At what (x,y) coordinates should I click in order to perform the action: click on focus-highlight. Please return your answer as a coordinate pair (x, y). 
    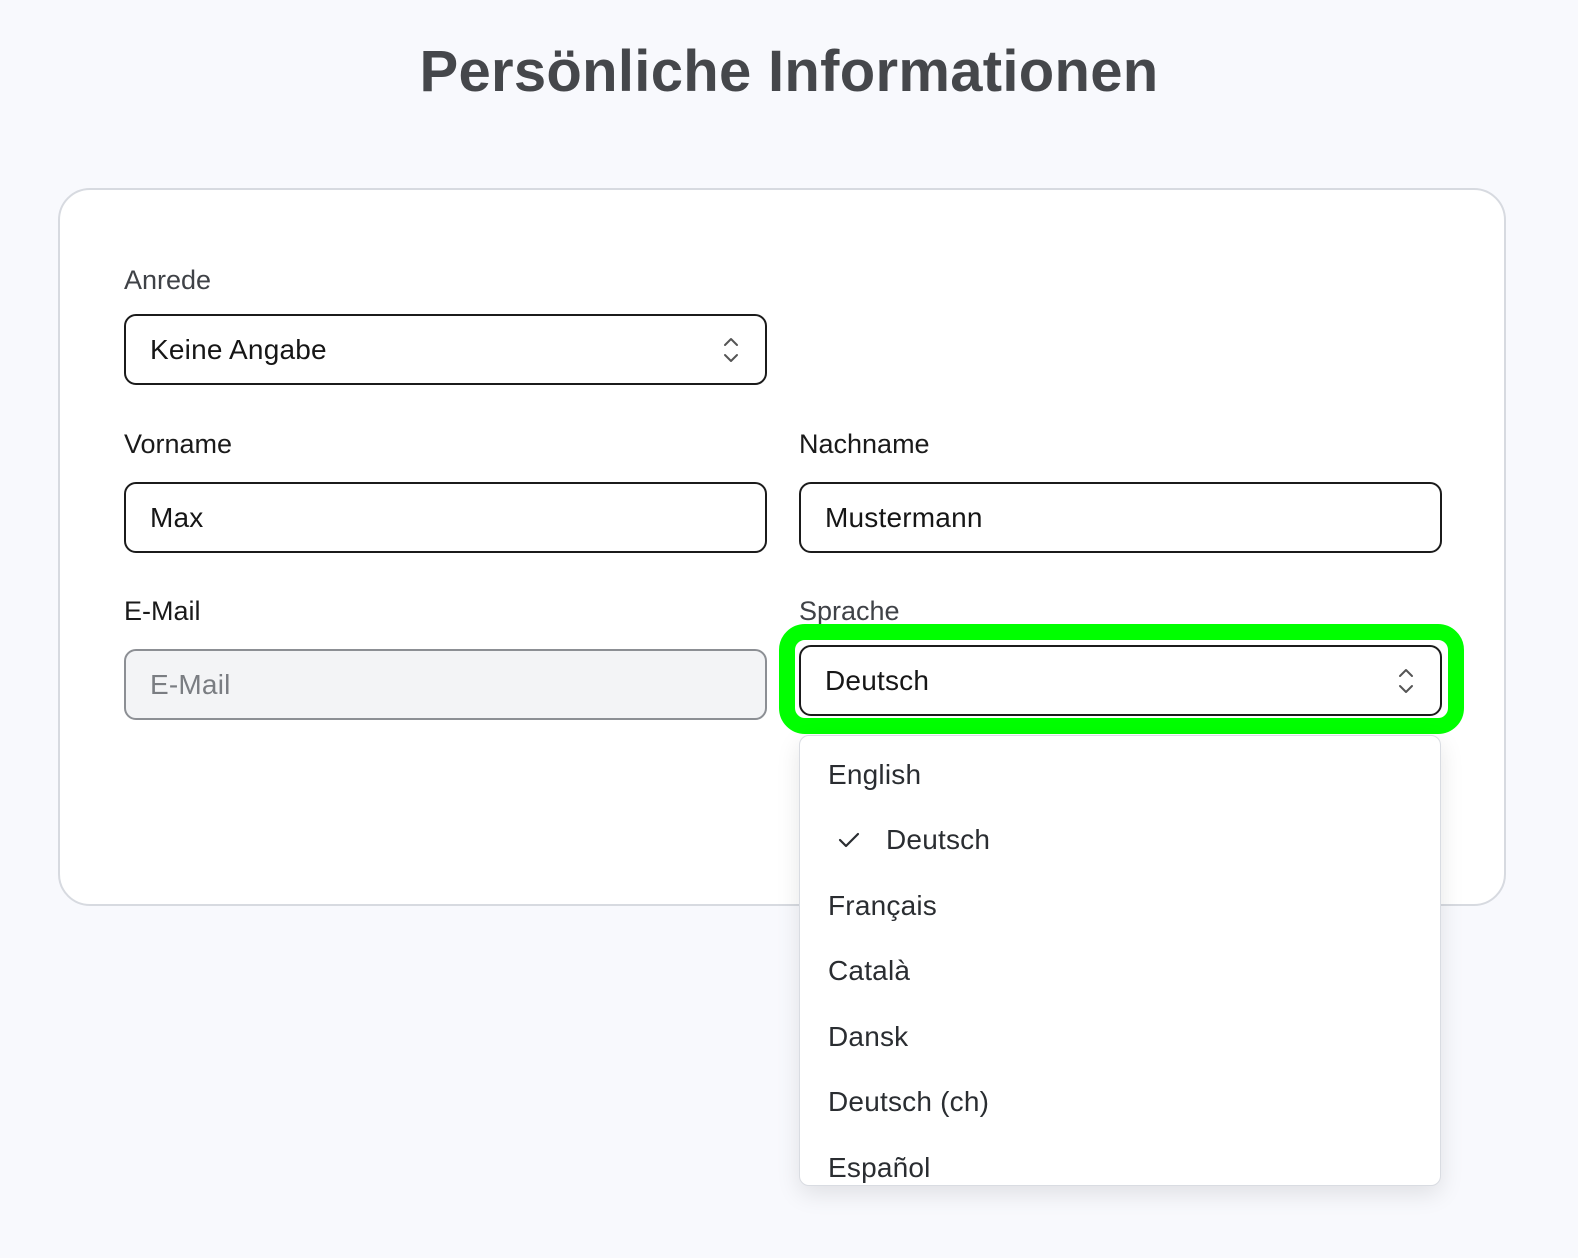
    Looking at the image, I should click on (1121, 679).